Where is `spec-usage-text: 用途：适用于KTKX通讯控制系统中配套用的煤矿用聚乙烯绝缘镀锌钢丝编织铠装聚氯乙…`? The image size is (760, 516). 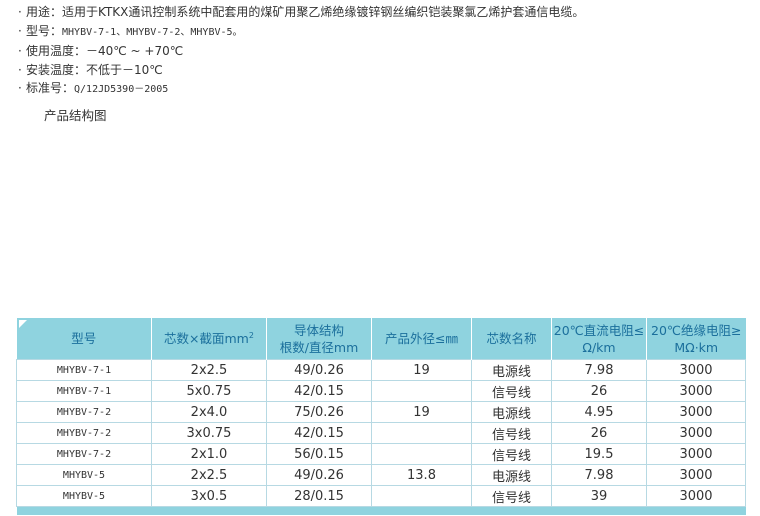 spec-usage-text: 用途：适用于KTKX通讯控制系统中配套用的煤矿用聚乙烯绝缘镀锌钢丝编织铠装聚氯乙… is located at coordinates (305, 12).